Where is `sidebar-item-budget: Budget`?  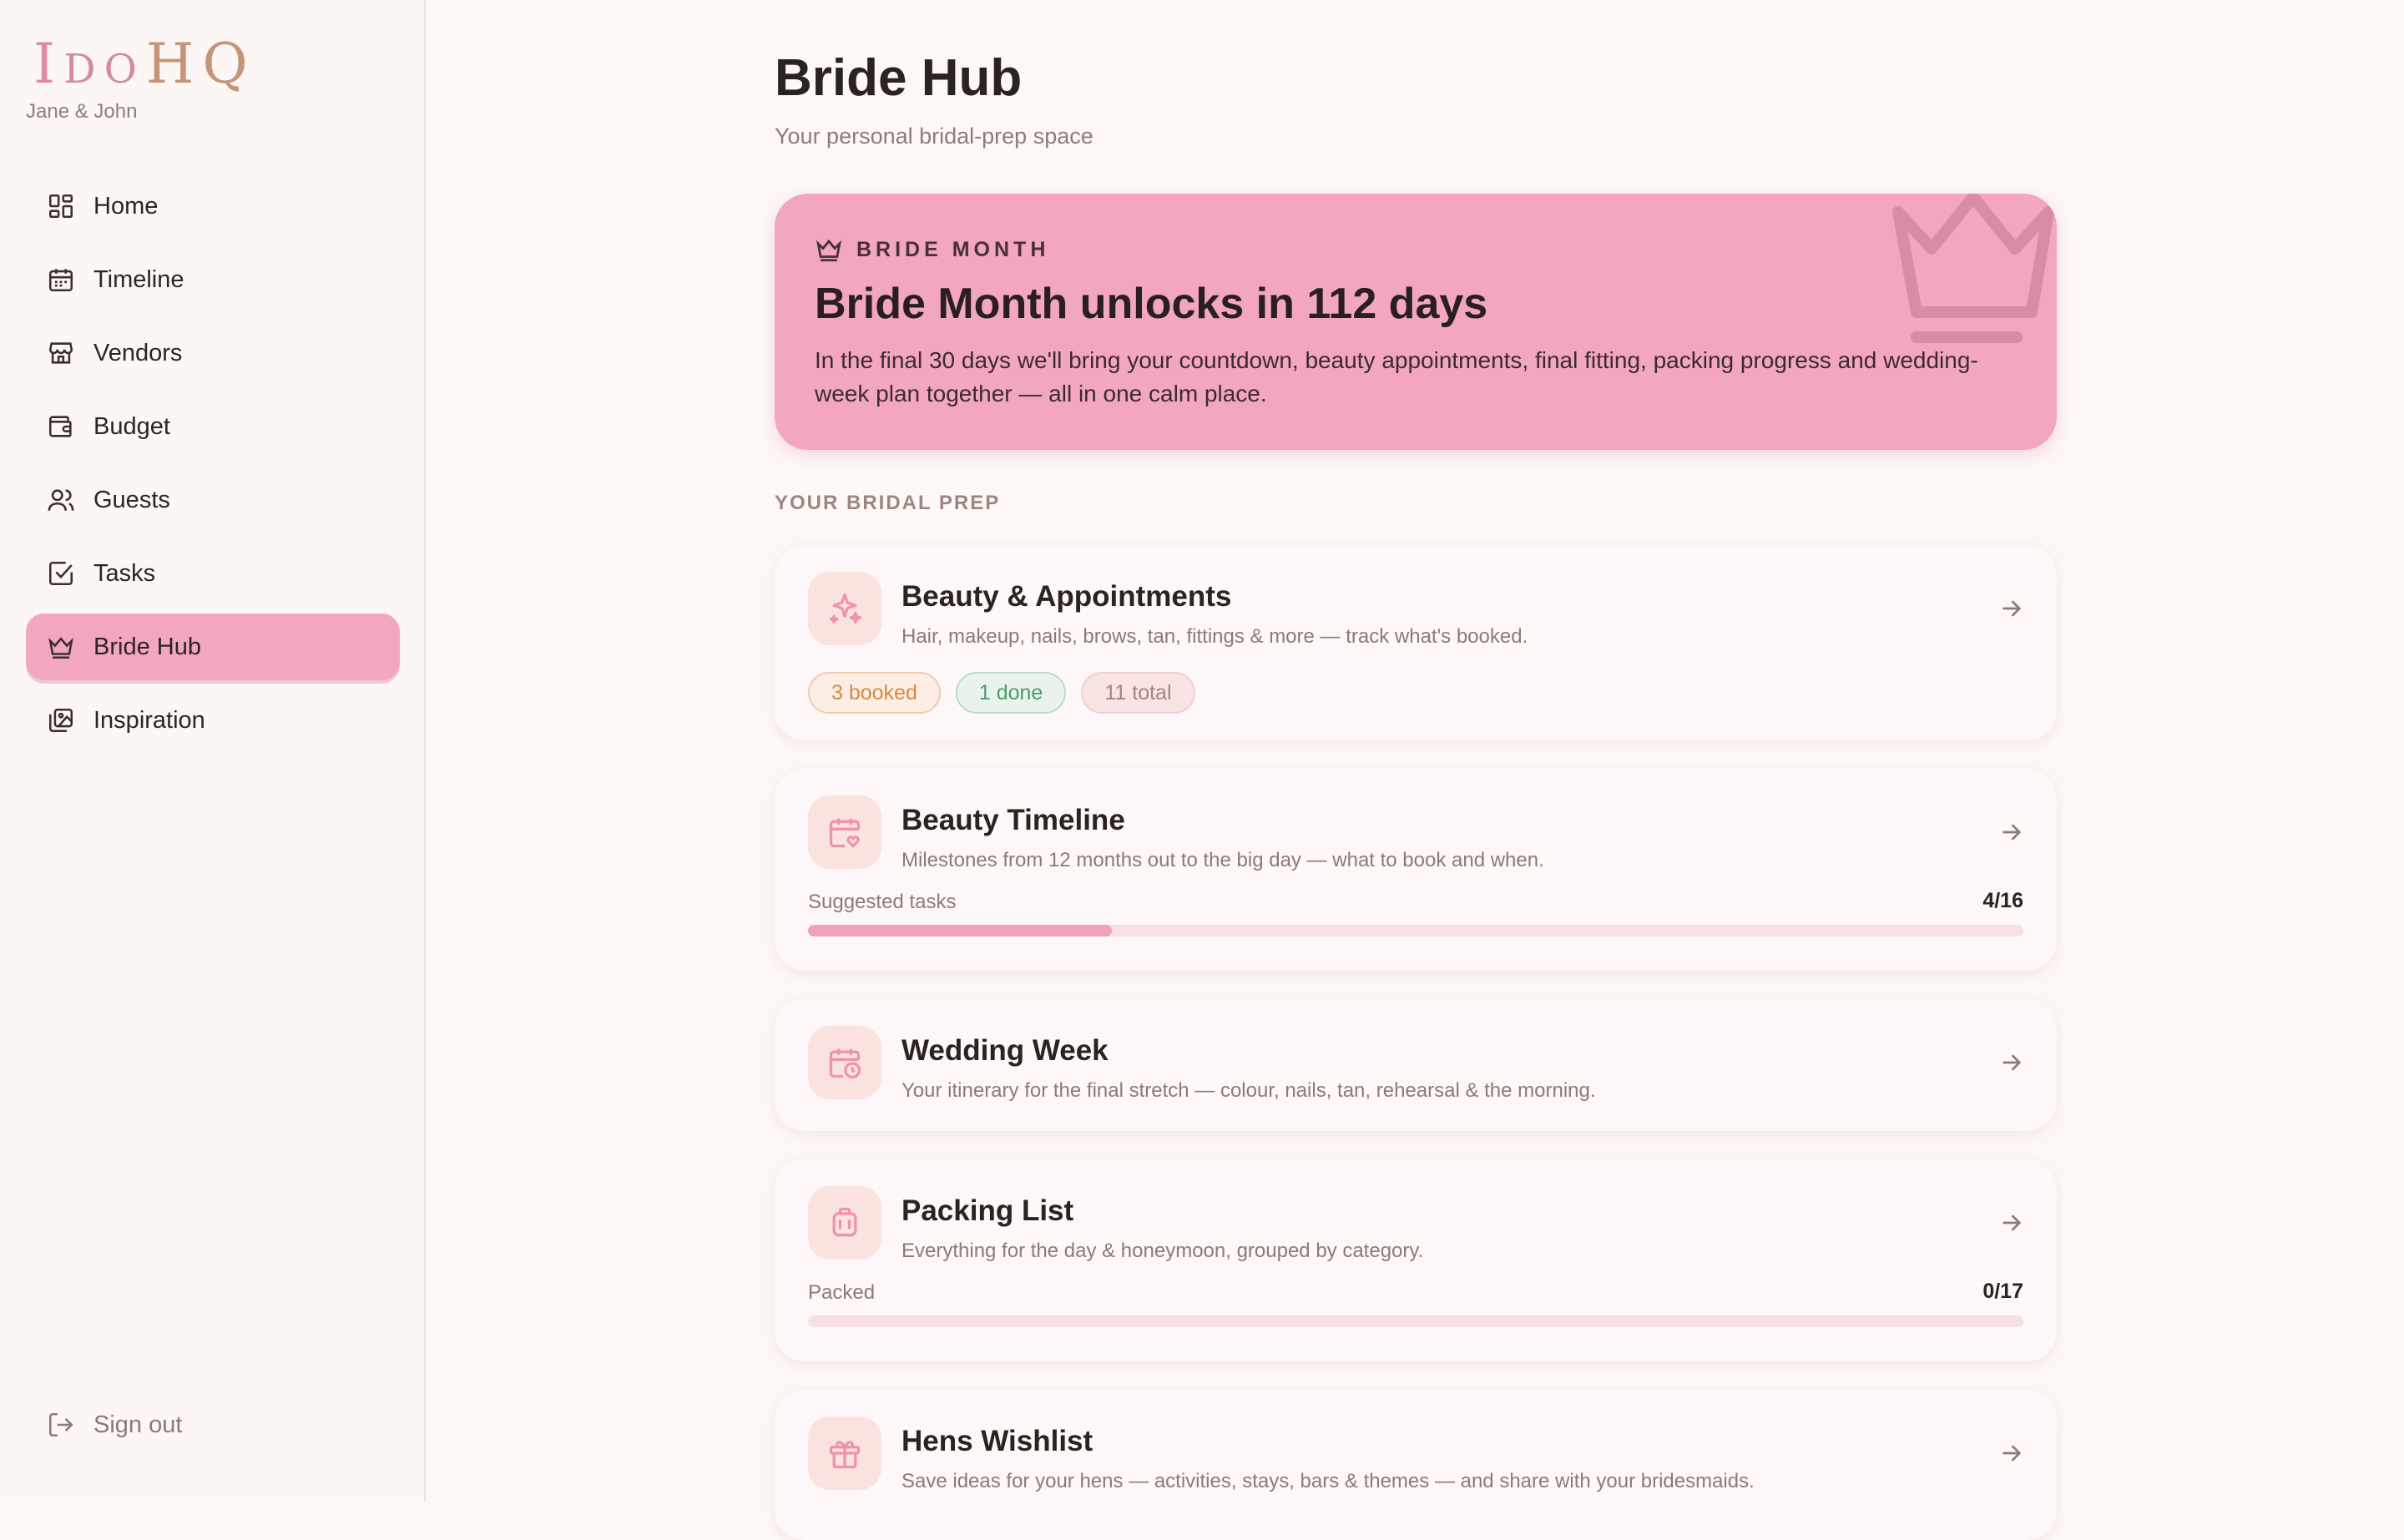 sidebar-item-budget: Budget is located at coordinates (213, 426).